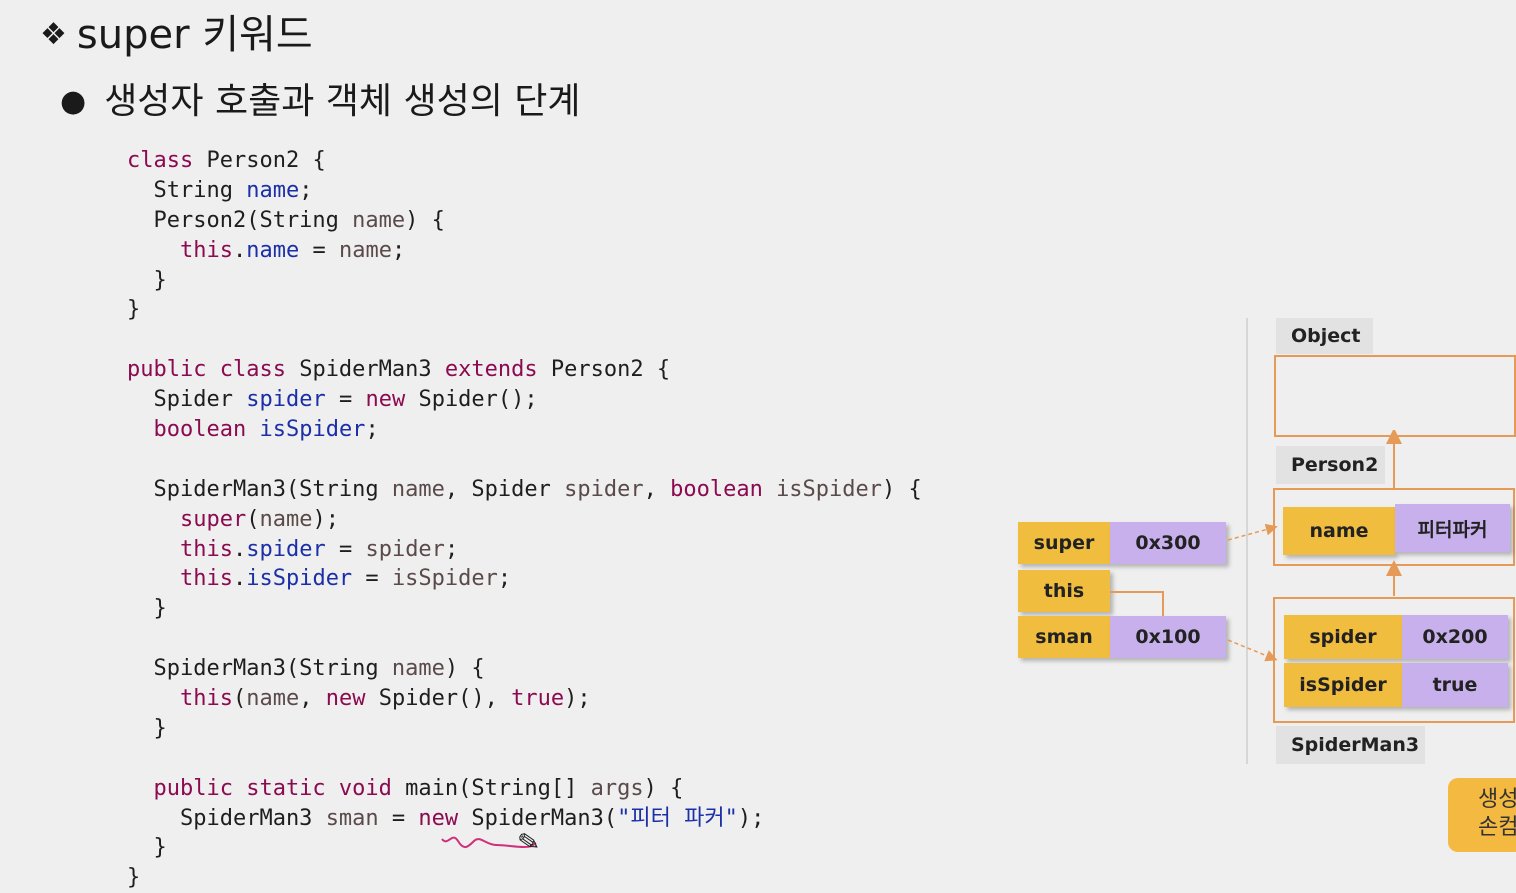 The width and height of the screenshot is (1516, 893). What do you see at coordinates (657, 489) in the screenshot?
I see `code-token: ,` at bounding box center [657, 489].